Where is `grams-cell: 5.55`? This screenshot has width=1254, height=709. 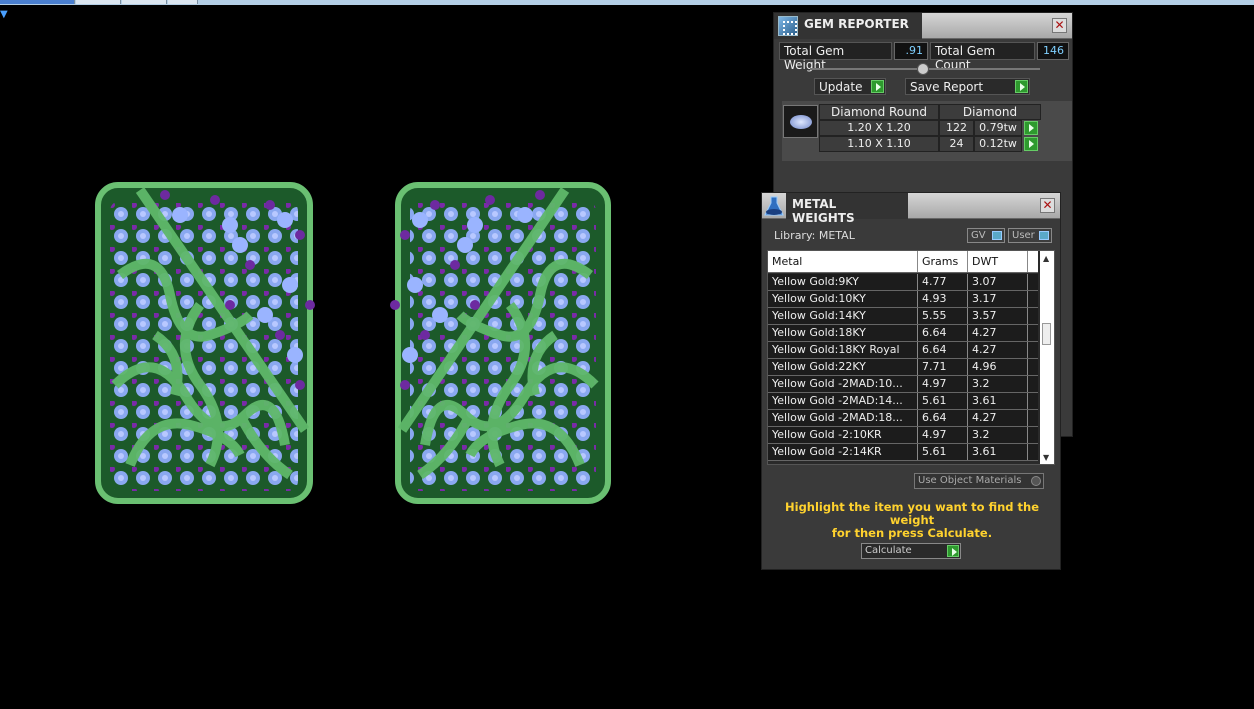 grams-cell: 5.55 is located at coordinates (943, 316).